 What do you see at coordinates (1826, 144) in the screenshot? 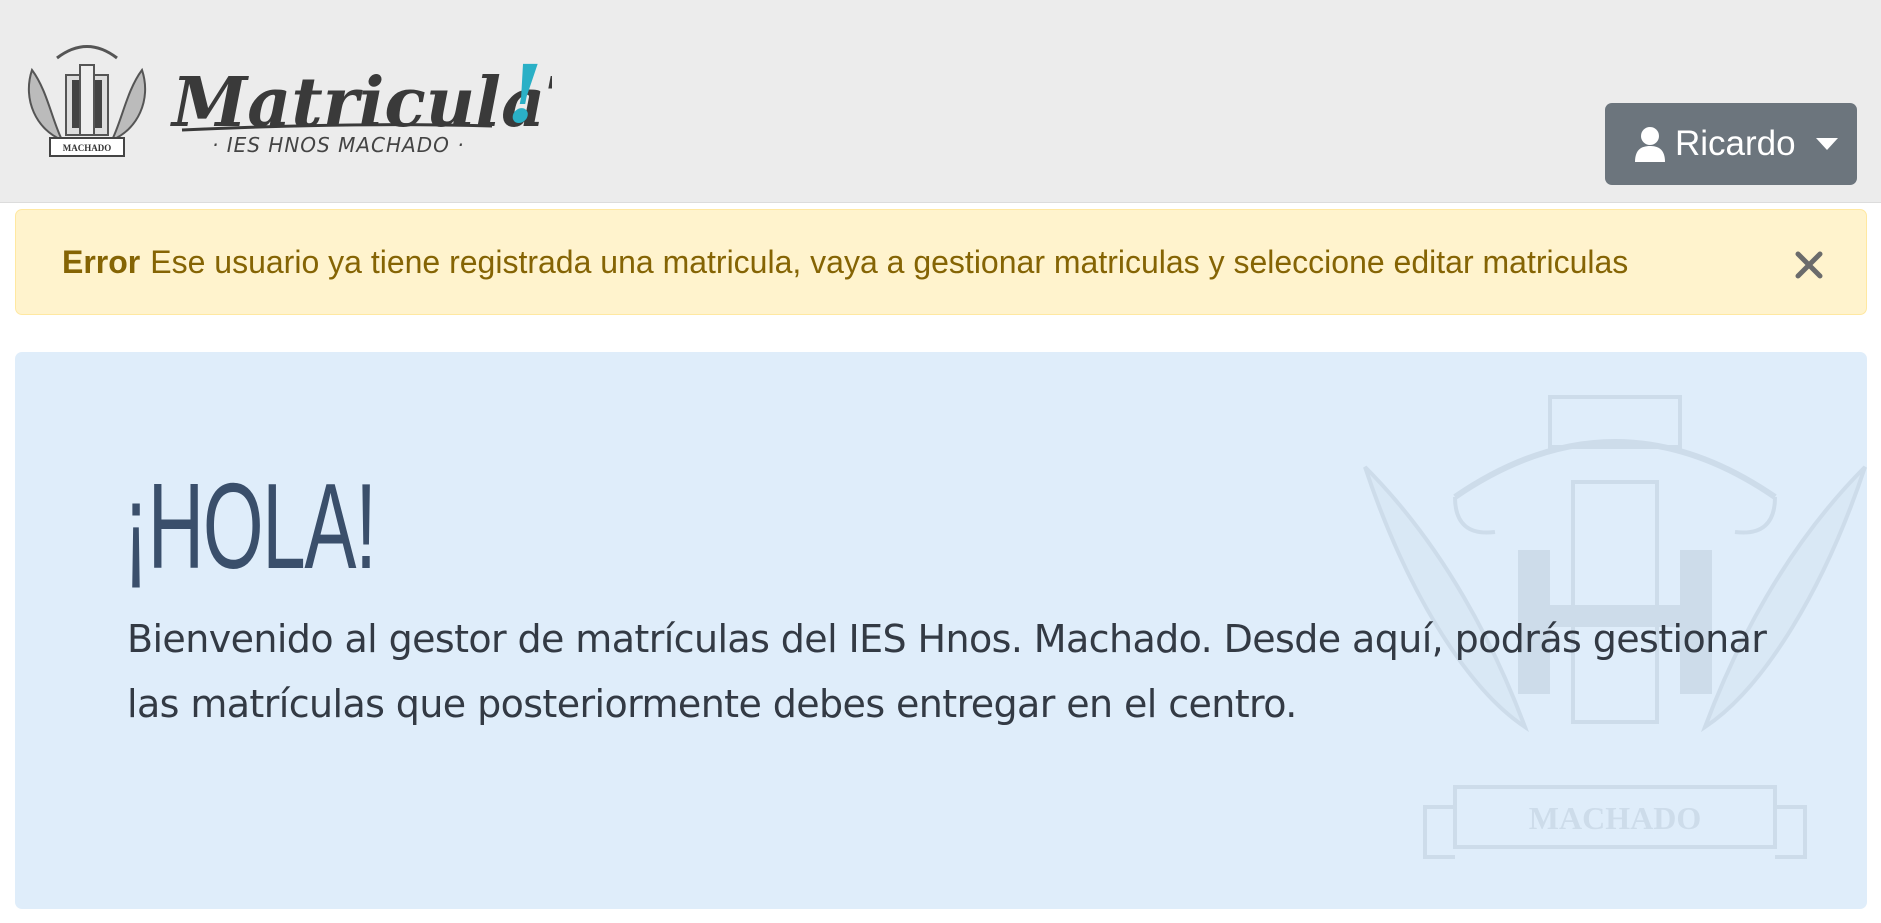
I see `chevron-down-icon` at bounding box center [1826, 144].